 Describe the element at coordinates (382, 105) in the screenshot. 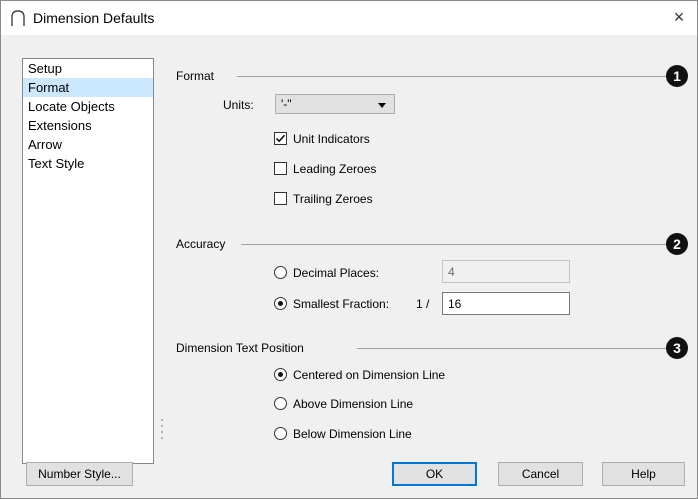

I see `chevron-down-icon` at that location.